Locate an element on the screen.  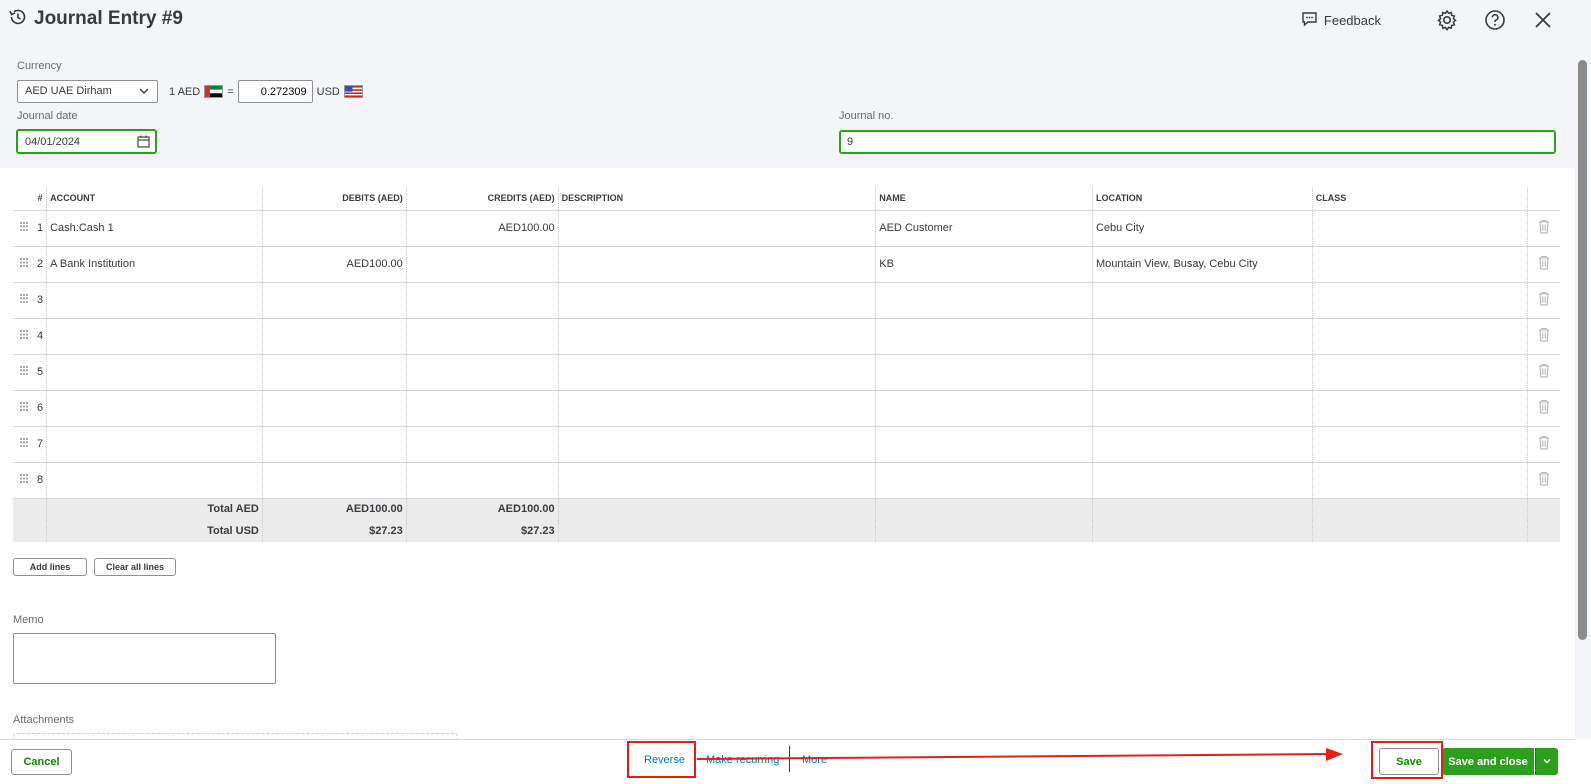
memo-textarea is located at coordinates (144, 658).